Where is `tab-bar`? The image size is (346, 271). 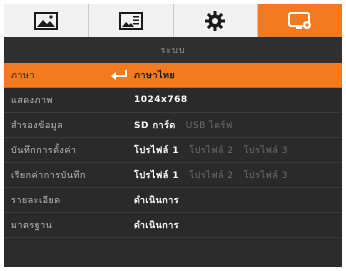 tab-bar is located at coordinates (173, 20).